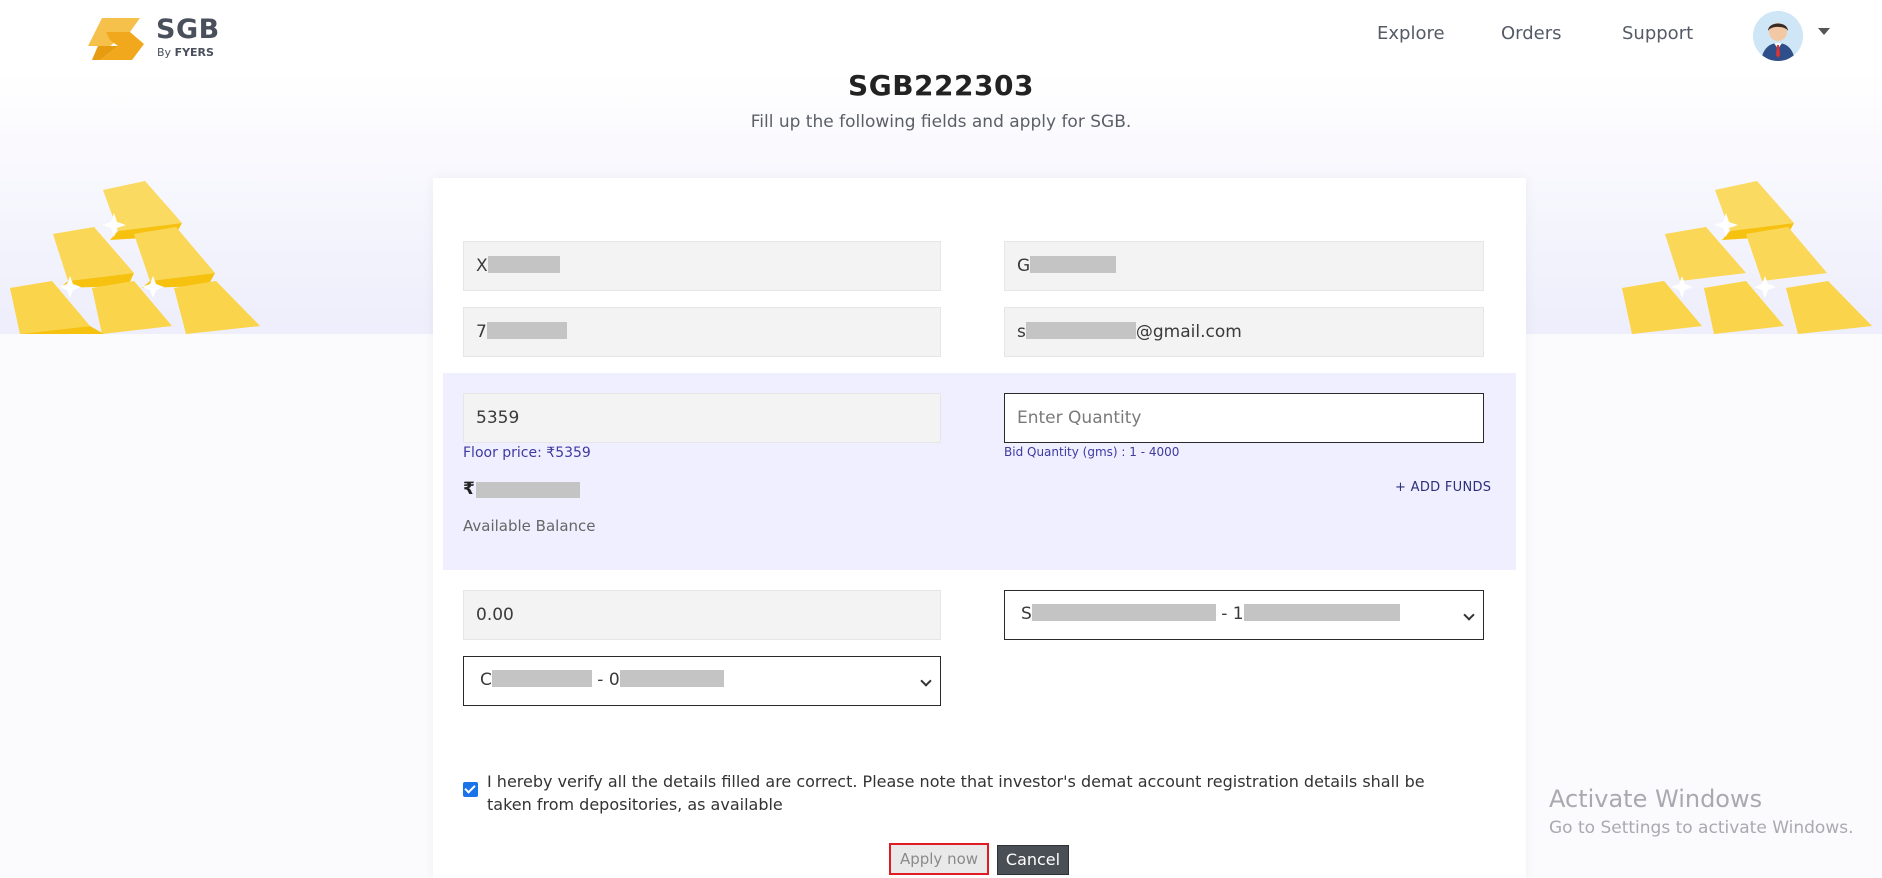 The height and width of the screenshot is (878, 1882). What do you see at coordinates (608, 680) in the screenshot?
I see `demat-separator: - 0` at bounding box center [608, 680].